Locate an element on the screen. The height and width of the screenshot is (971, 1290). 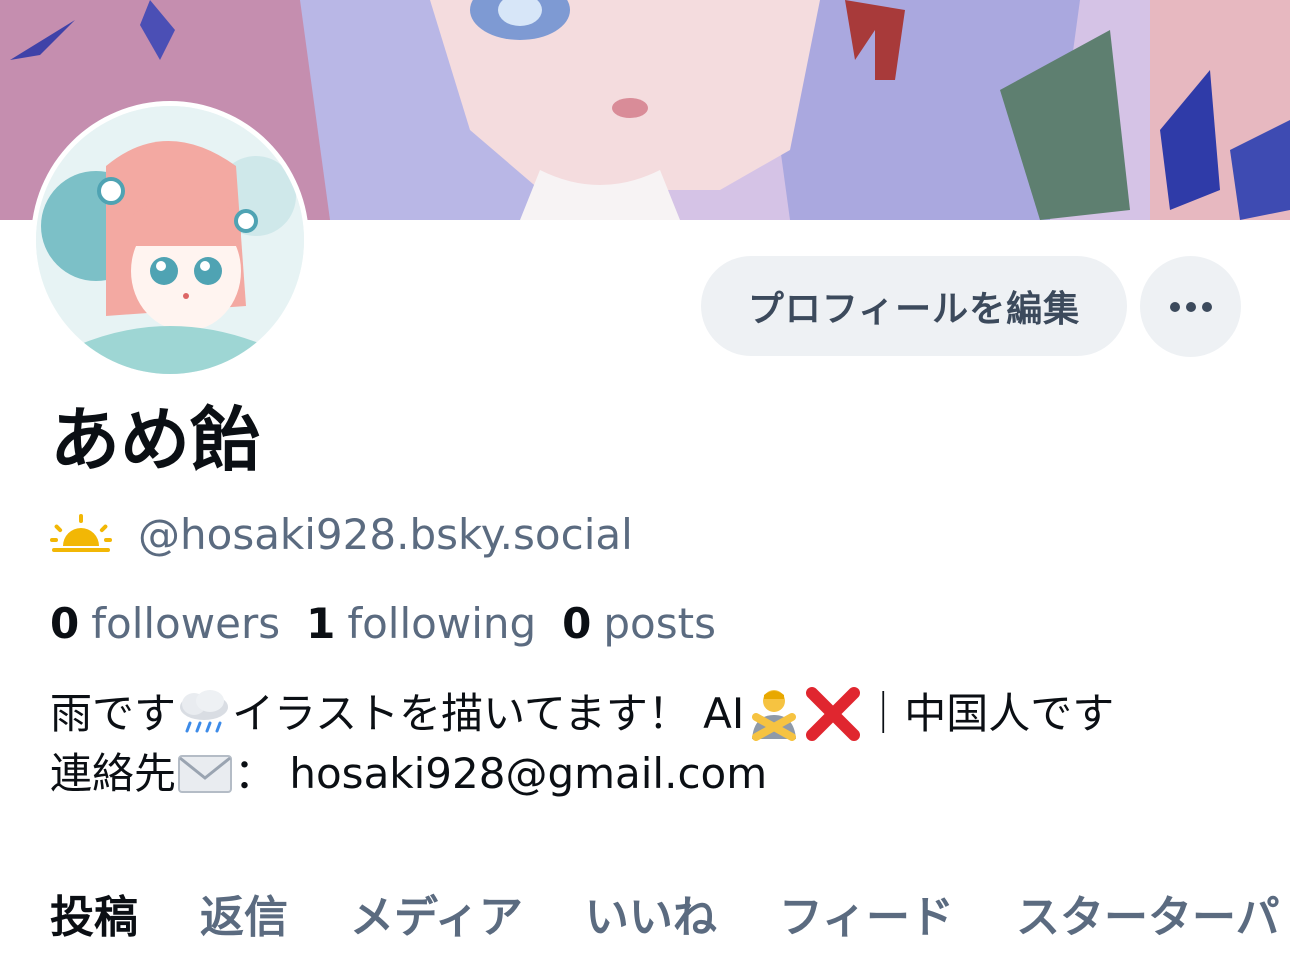
rain-cloud-icon is located at coordinates (204, 711).